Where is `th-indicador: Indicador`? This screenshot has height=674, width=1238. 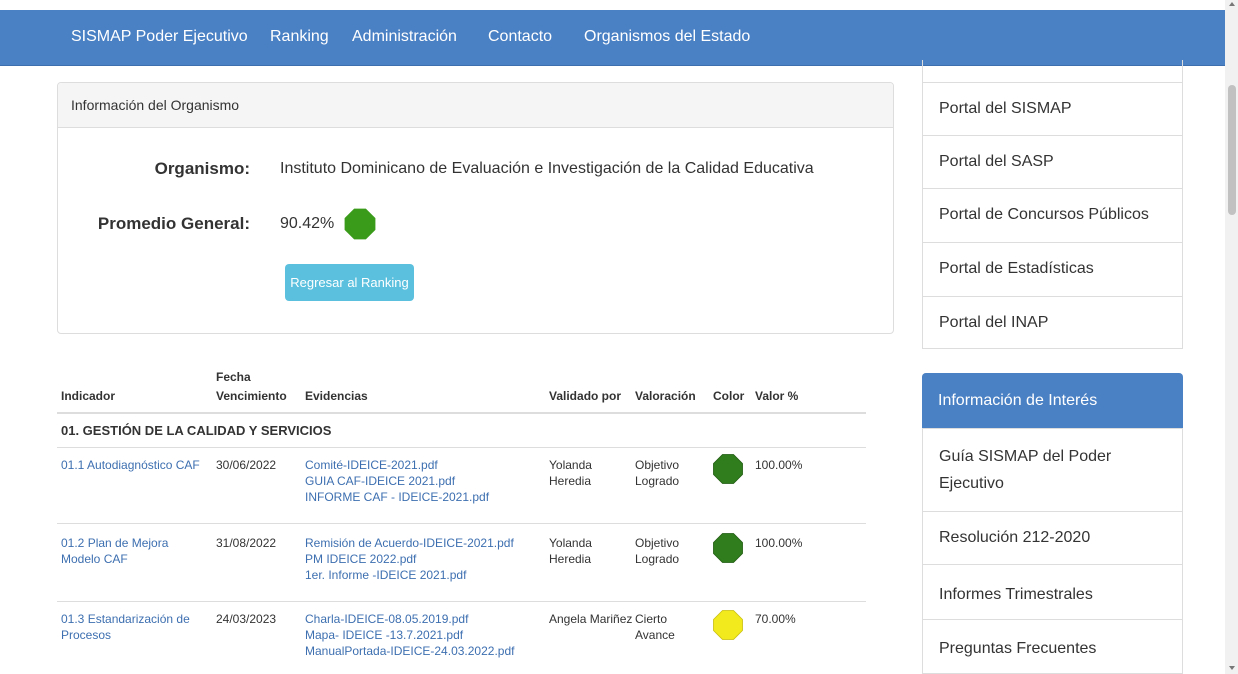
th-indicador: Indicador is located at coordinates (88, 396).